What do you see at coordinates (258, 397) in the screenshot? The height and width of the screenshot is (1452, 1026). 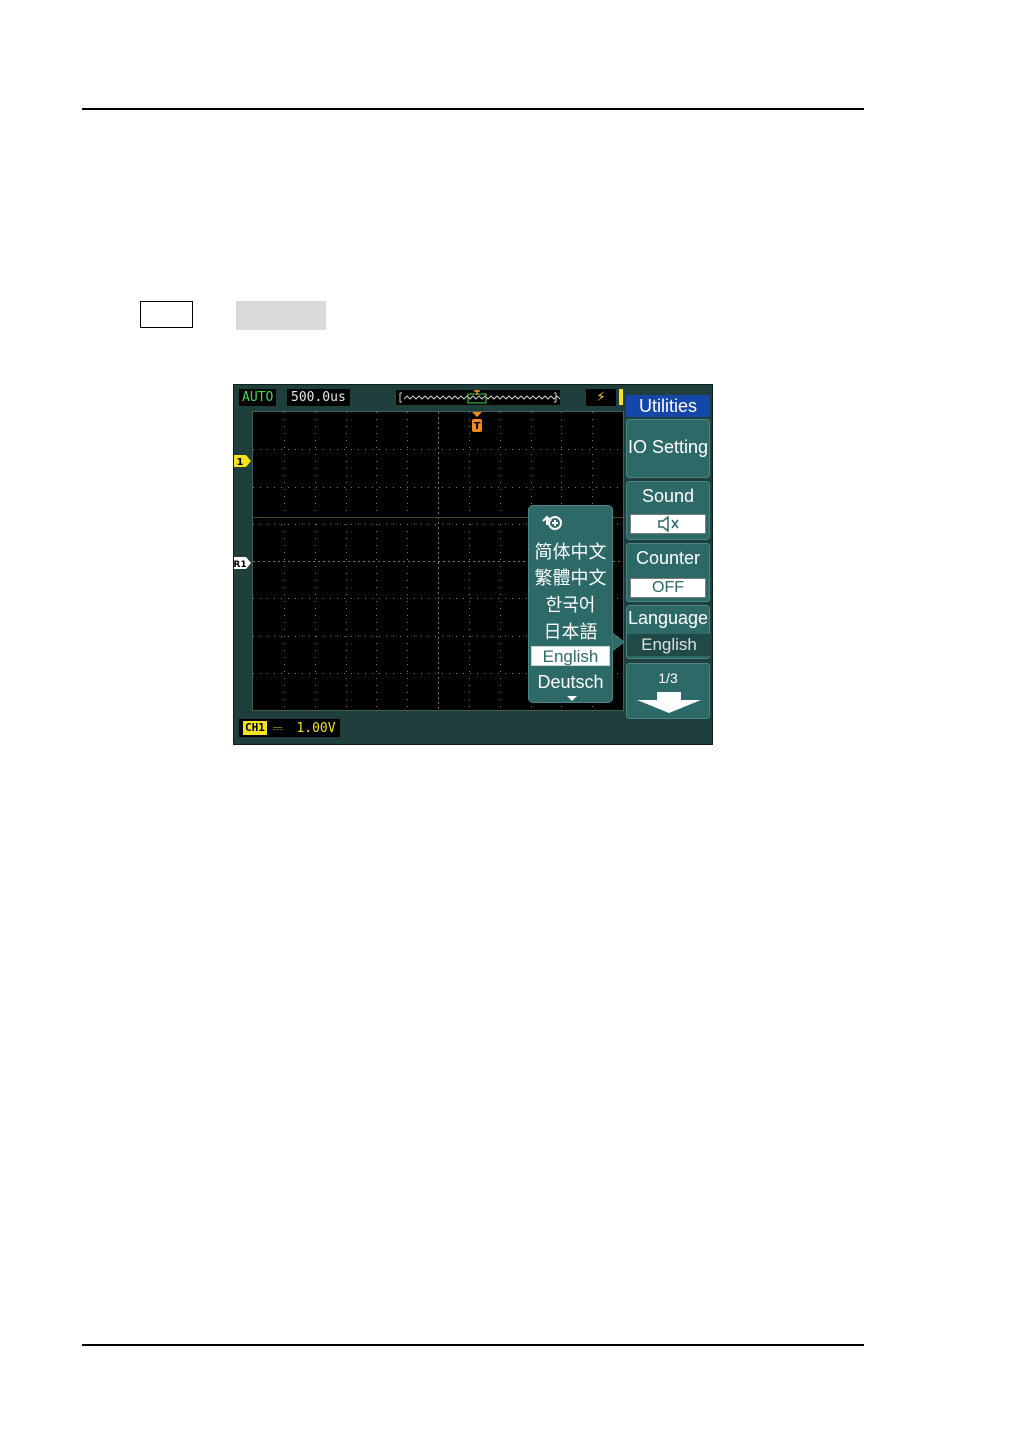 I see `acquisition-mode: AUTO` at bounding box center [258, 397].